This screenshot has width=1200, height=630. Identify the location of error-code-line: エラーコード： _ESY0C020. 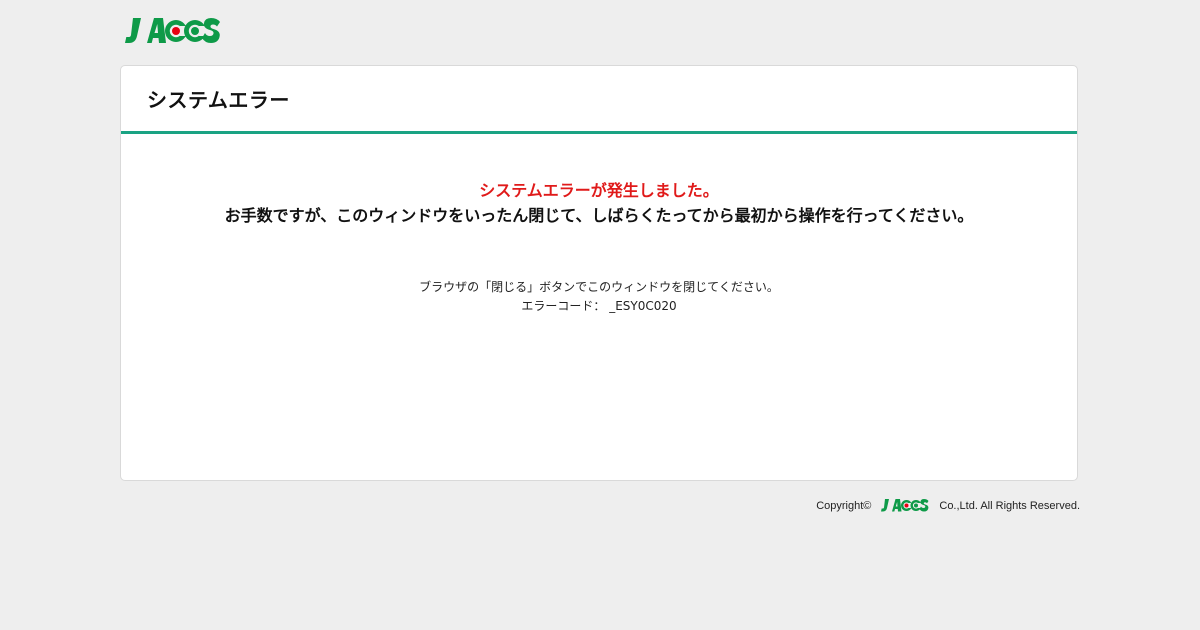
(599, 306).